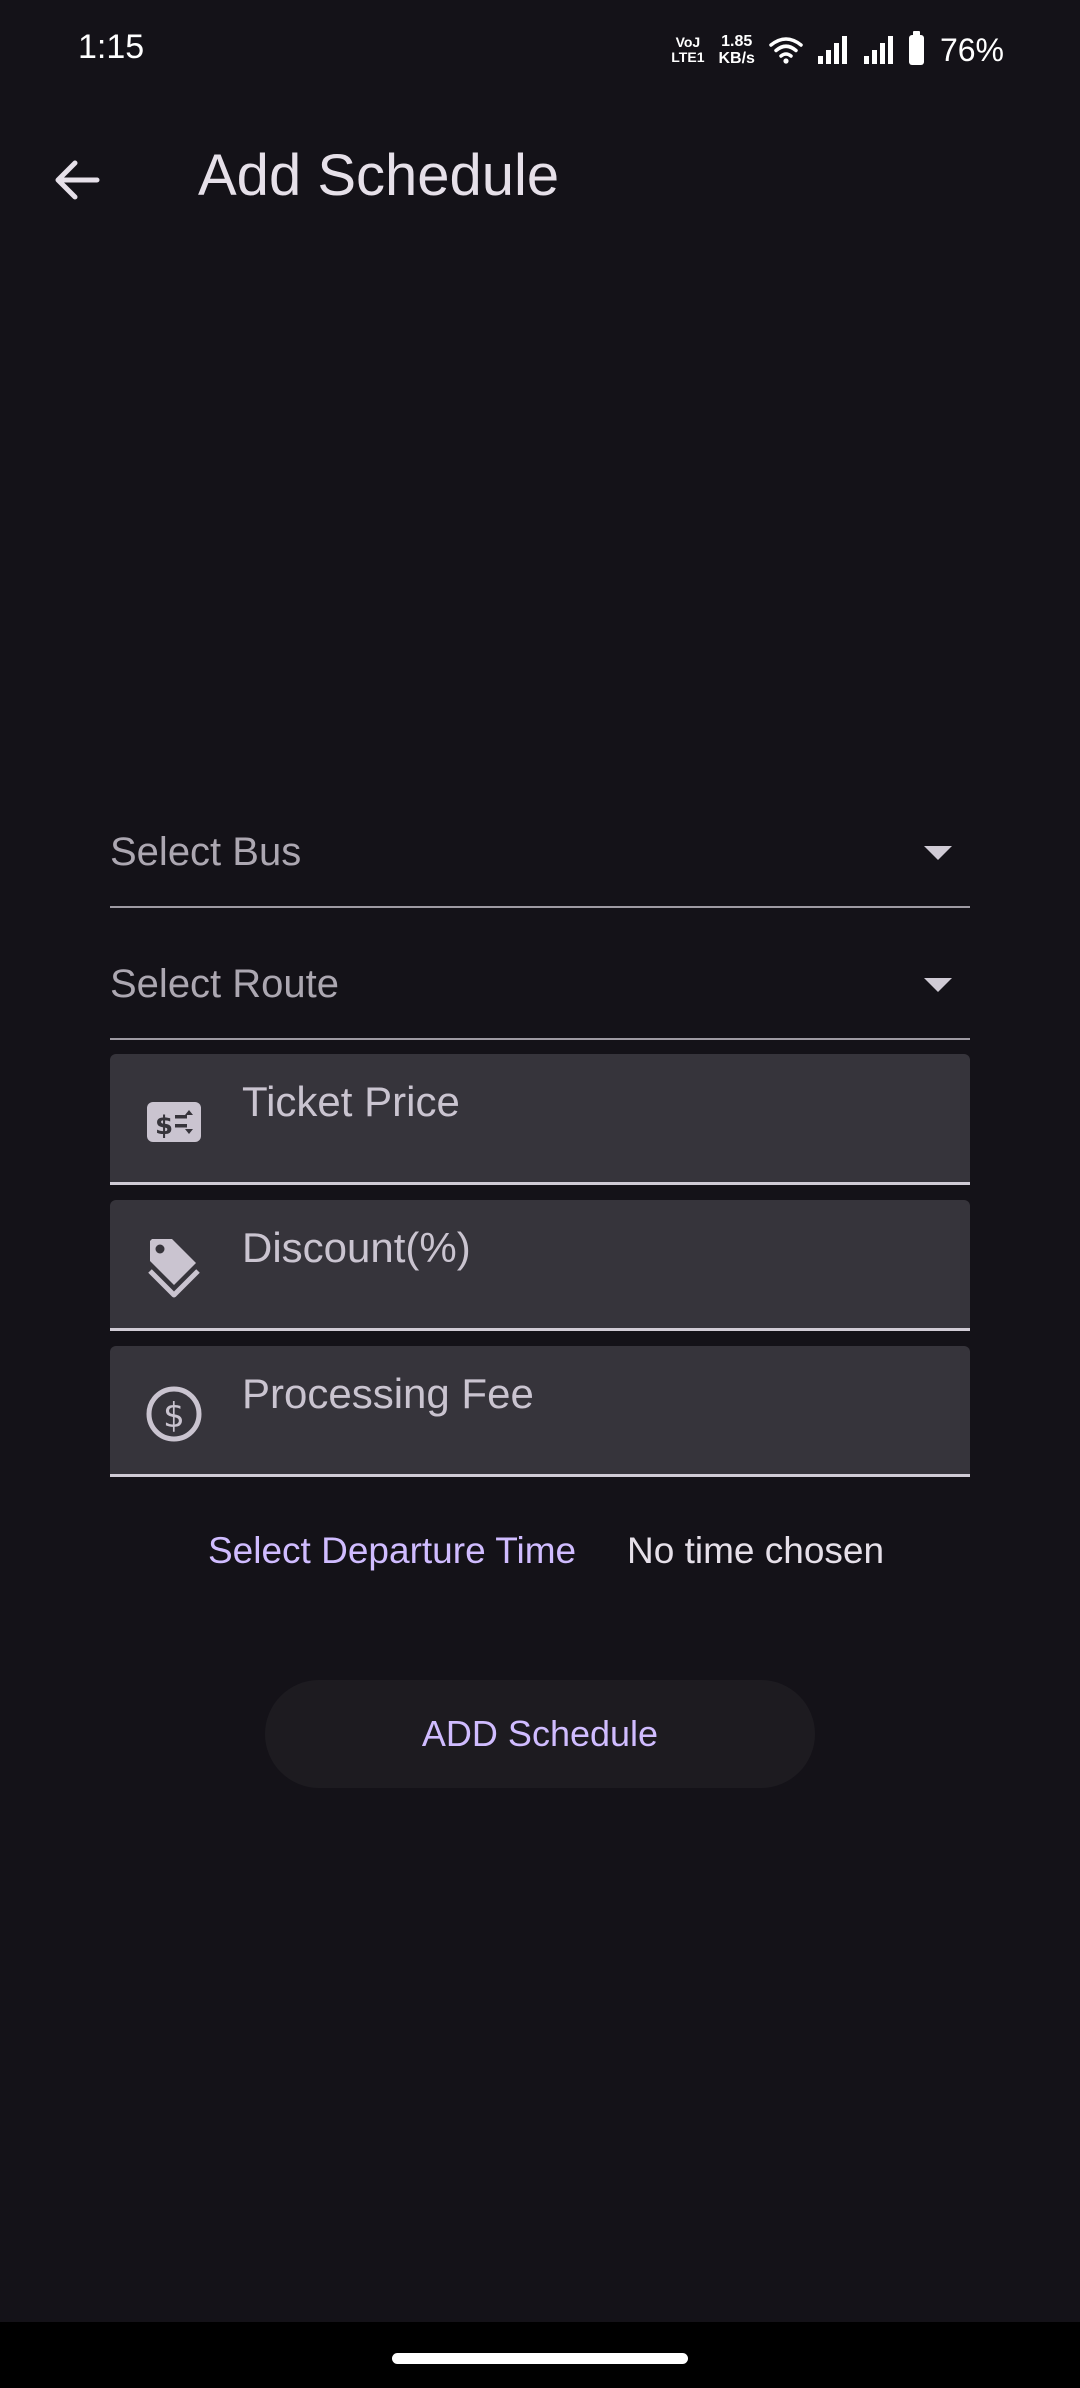 This screenshot has width=1080, height=2388. Describe the element at coordinates (174, 1268) in the screenshot. I see `discount-tag-icon` at that location.